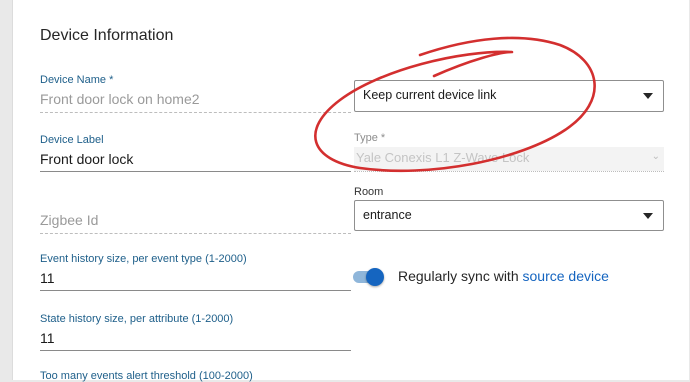  I want to click on sync-label: Regularly sync with source device, so click(503, 276).